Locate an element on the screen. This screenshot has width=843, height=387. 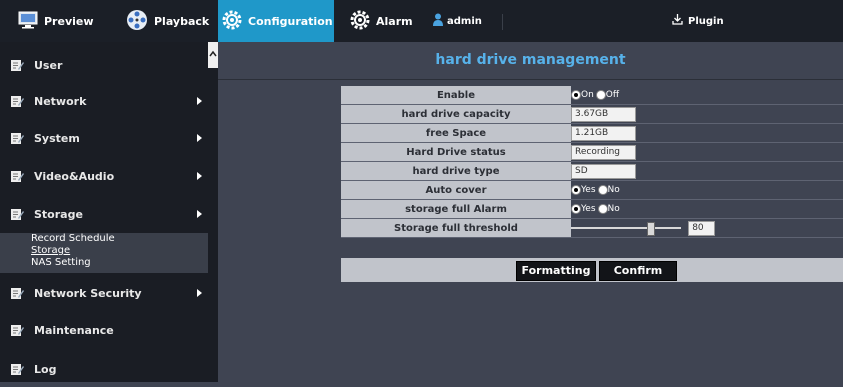
full-alarm-yes-radio is located at coordinates (576, 208).